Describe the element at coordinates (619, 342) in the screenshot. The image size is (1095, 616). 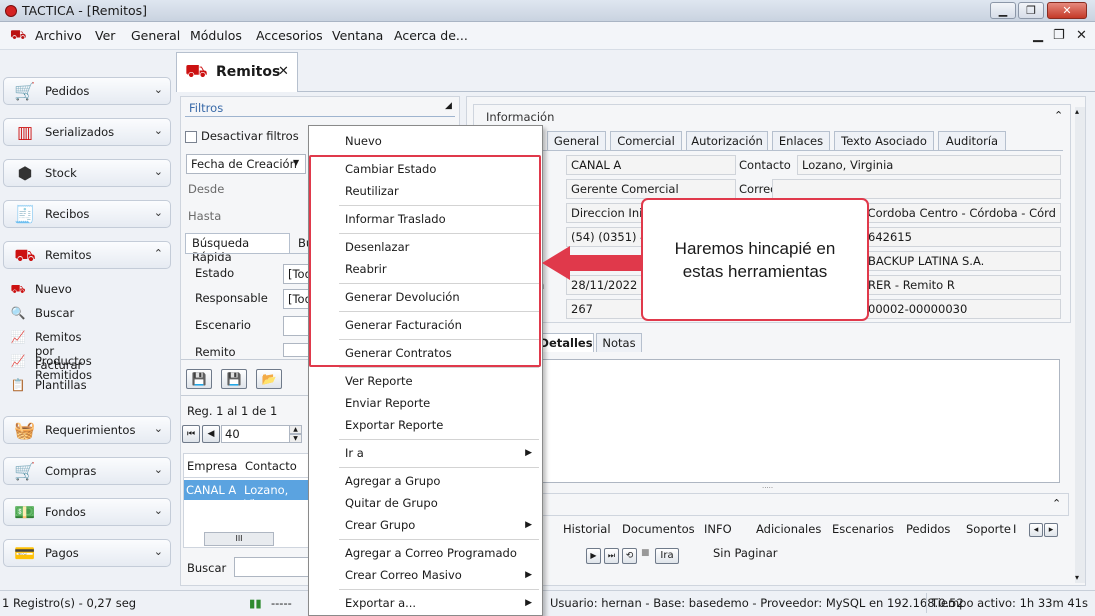
I see `tab-notas: Notas` at that location.